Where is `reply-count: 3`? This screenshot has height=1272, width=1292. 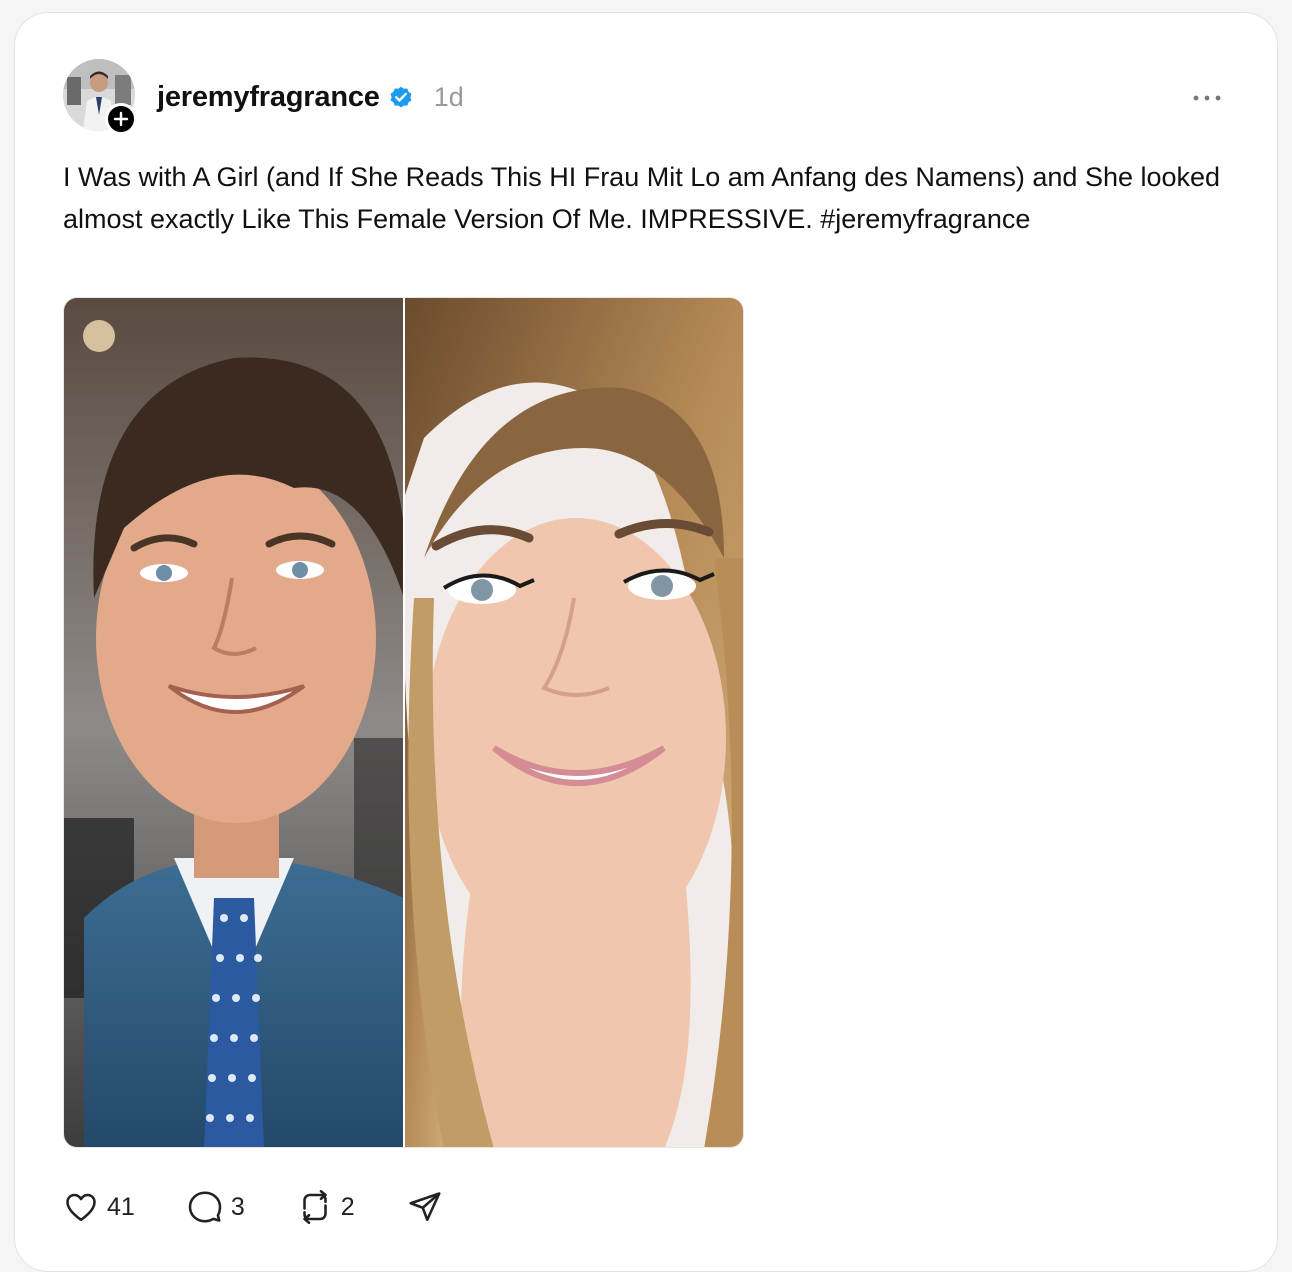
reply-count: 3 is located at coordinates (237, 1206).